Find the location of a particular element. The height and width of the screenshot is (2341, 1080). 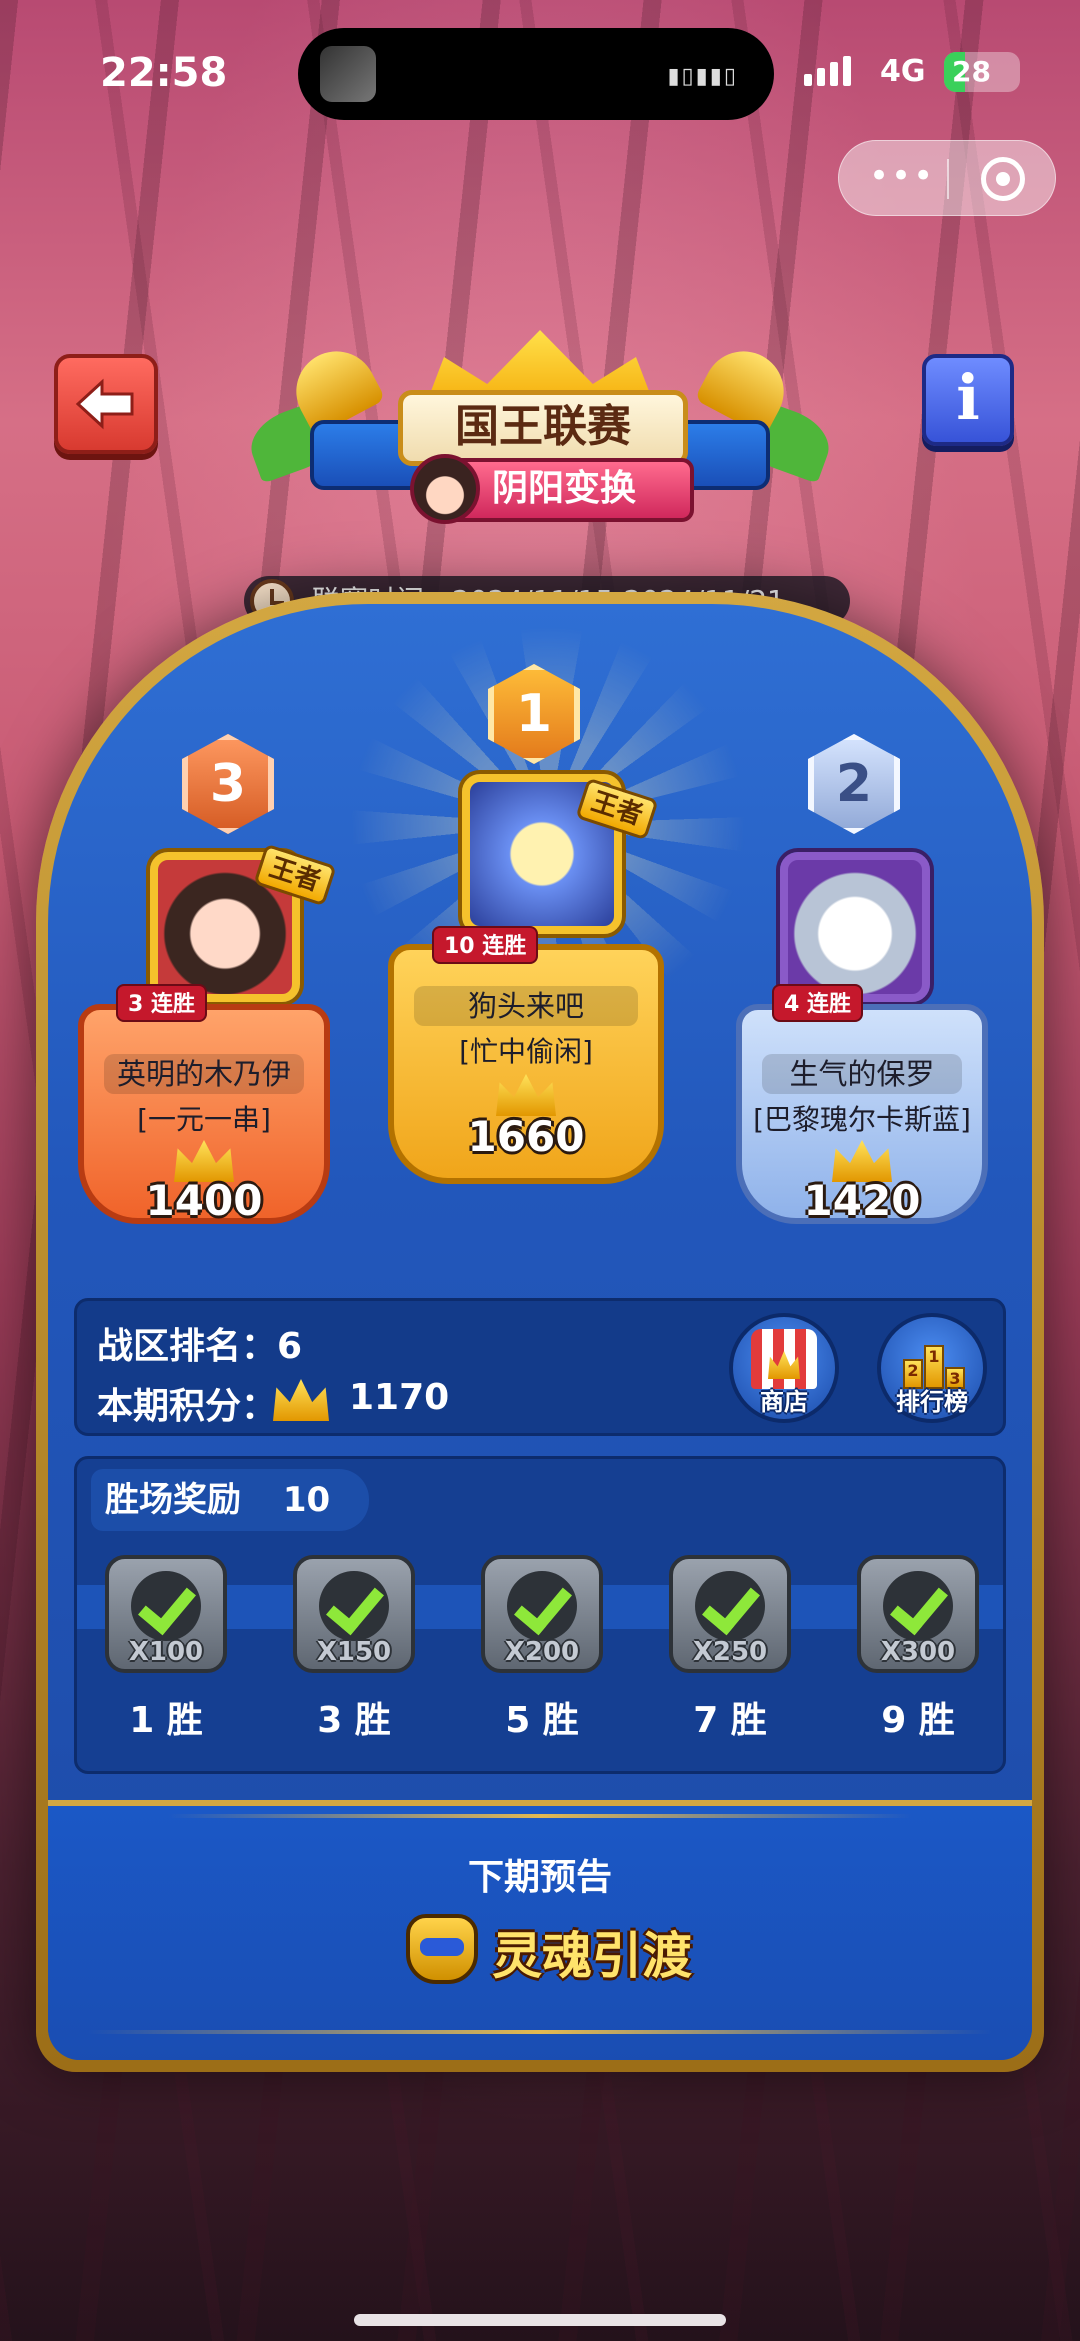

player-name-1: 狗头来吧 is located at coordinates (526, 1006).